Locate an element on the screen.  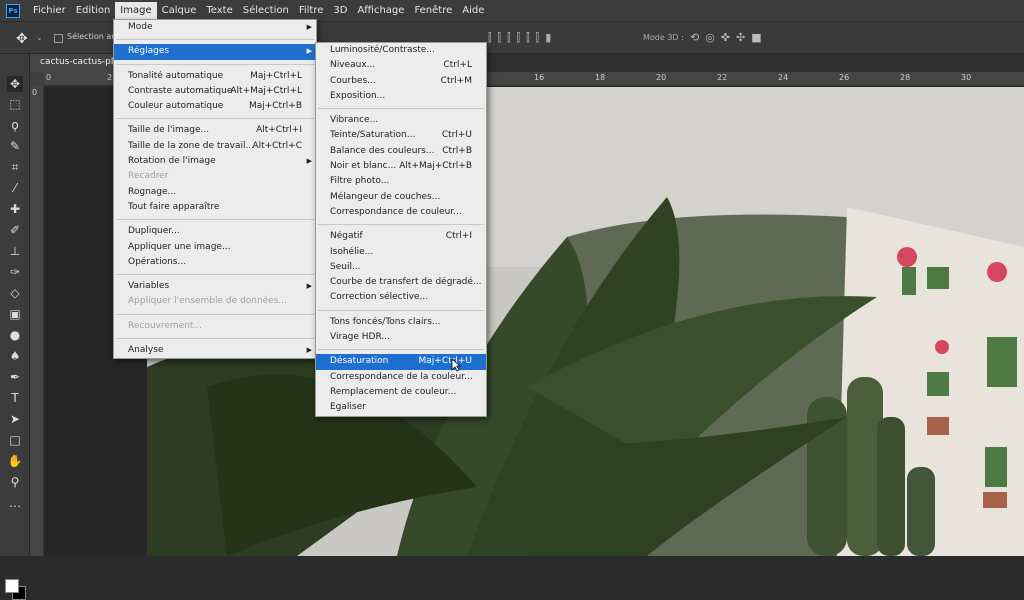
camera-3d-icon: ■ is located at coordinates (756, 37).